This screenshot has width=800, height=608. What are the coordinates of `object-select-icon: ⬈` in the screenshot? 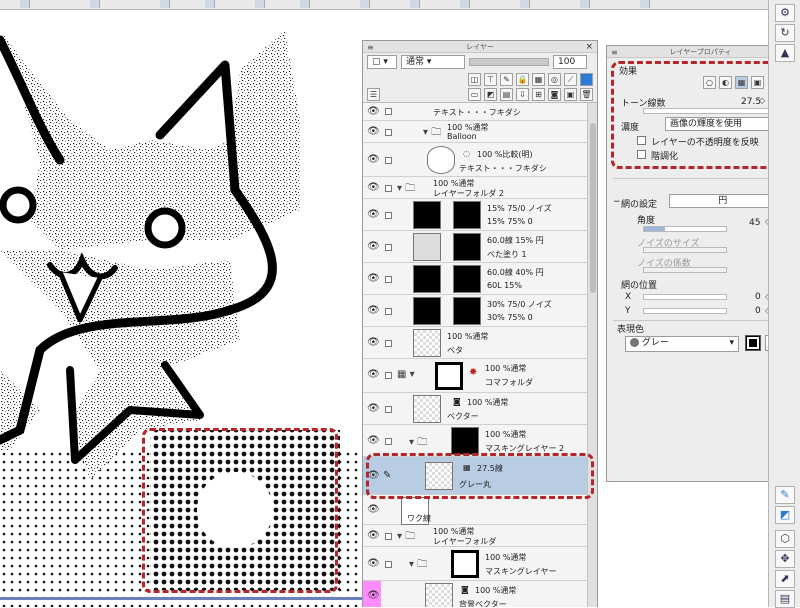 It's located at (785, 579).